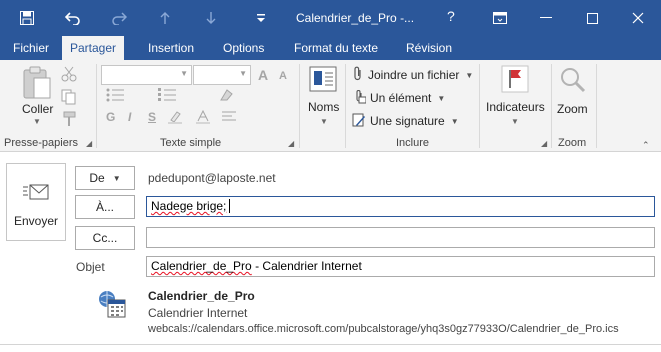 The width and height of the screenshot is (661, 352). I want to click on clipboard-group-label: Presse-papiers, so click(41, 143).